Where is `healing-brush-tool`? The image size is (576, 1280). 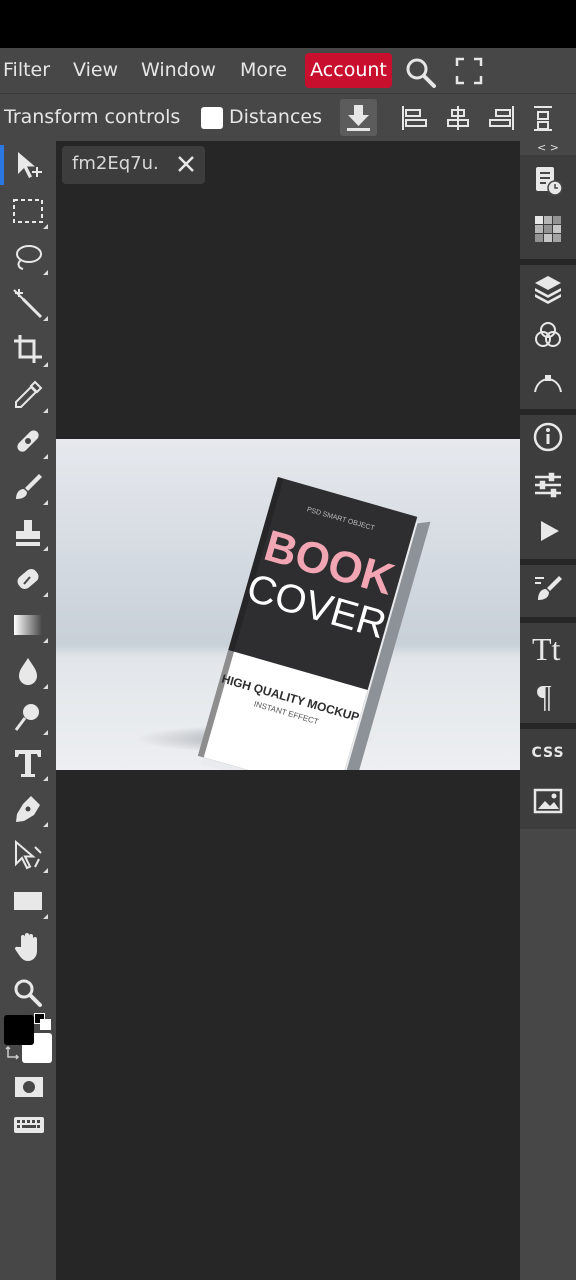 healing-brush-tool is located at coordinates (28, 441).